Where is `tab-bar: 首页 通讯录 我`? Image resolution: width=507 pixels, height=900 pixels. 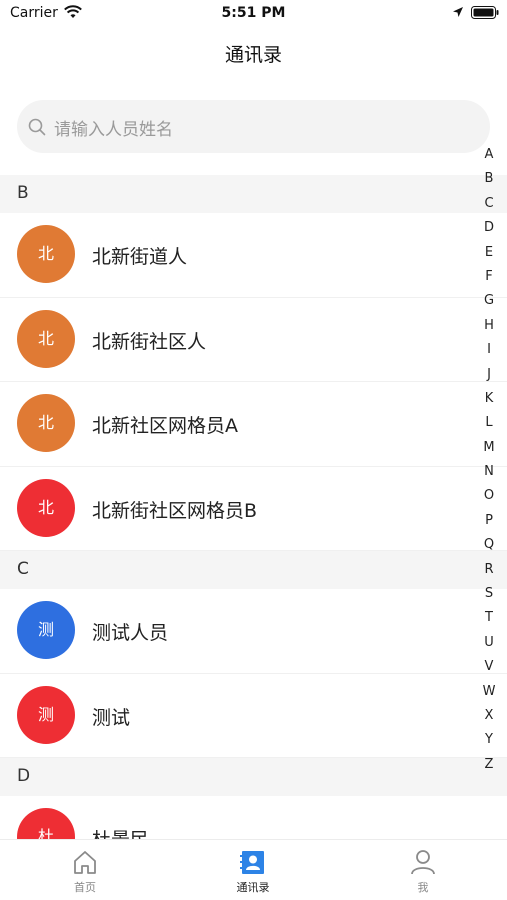
tab-bar: 首页 通讯录 我 is located at coordinates (253, 869).